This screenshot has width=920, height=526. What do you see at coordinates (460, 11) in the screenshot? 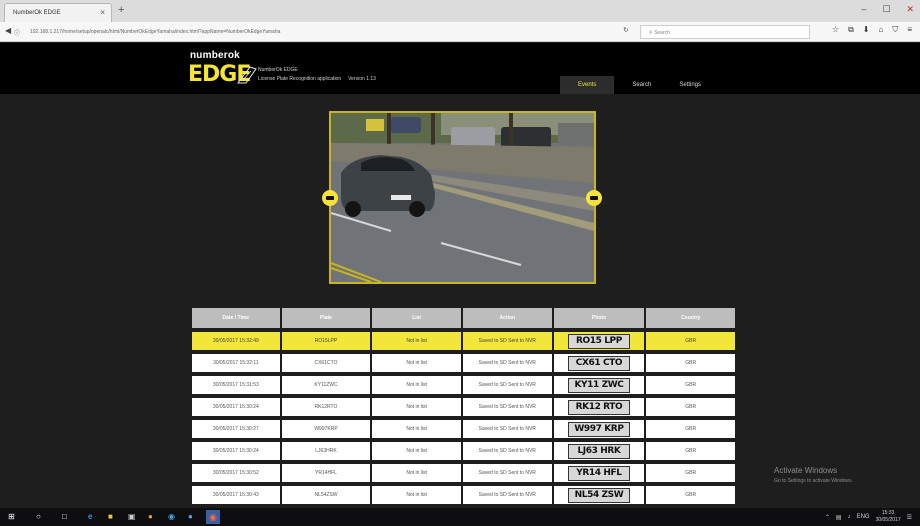
I see `browser-tab-bar: NumberOk EDGE × + – ☐ ✕` at bounding box center [460, 11].